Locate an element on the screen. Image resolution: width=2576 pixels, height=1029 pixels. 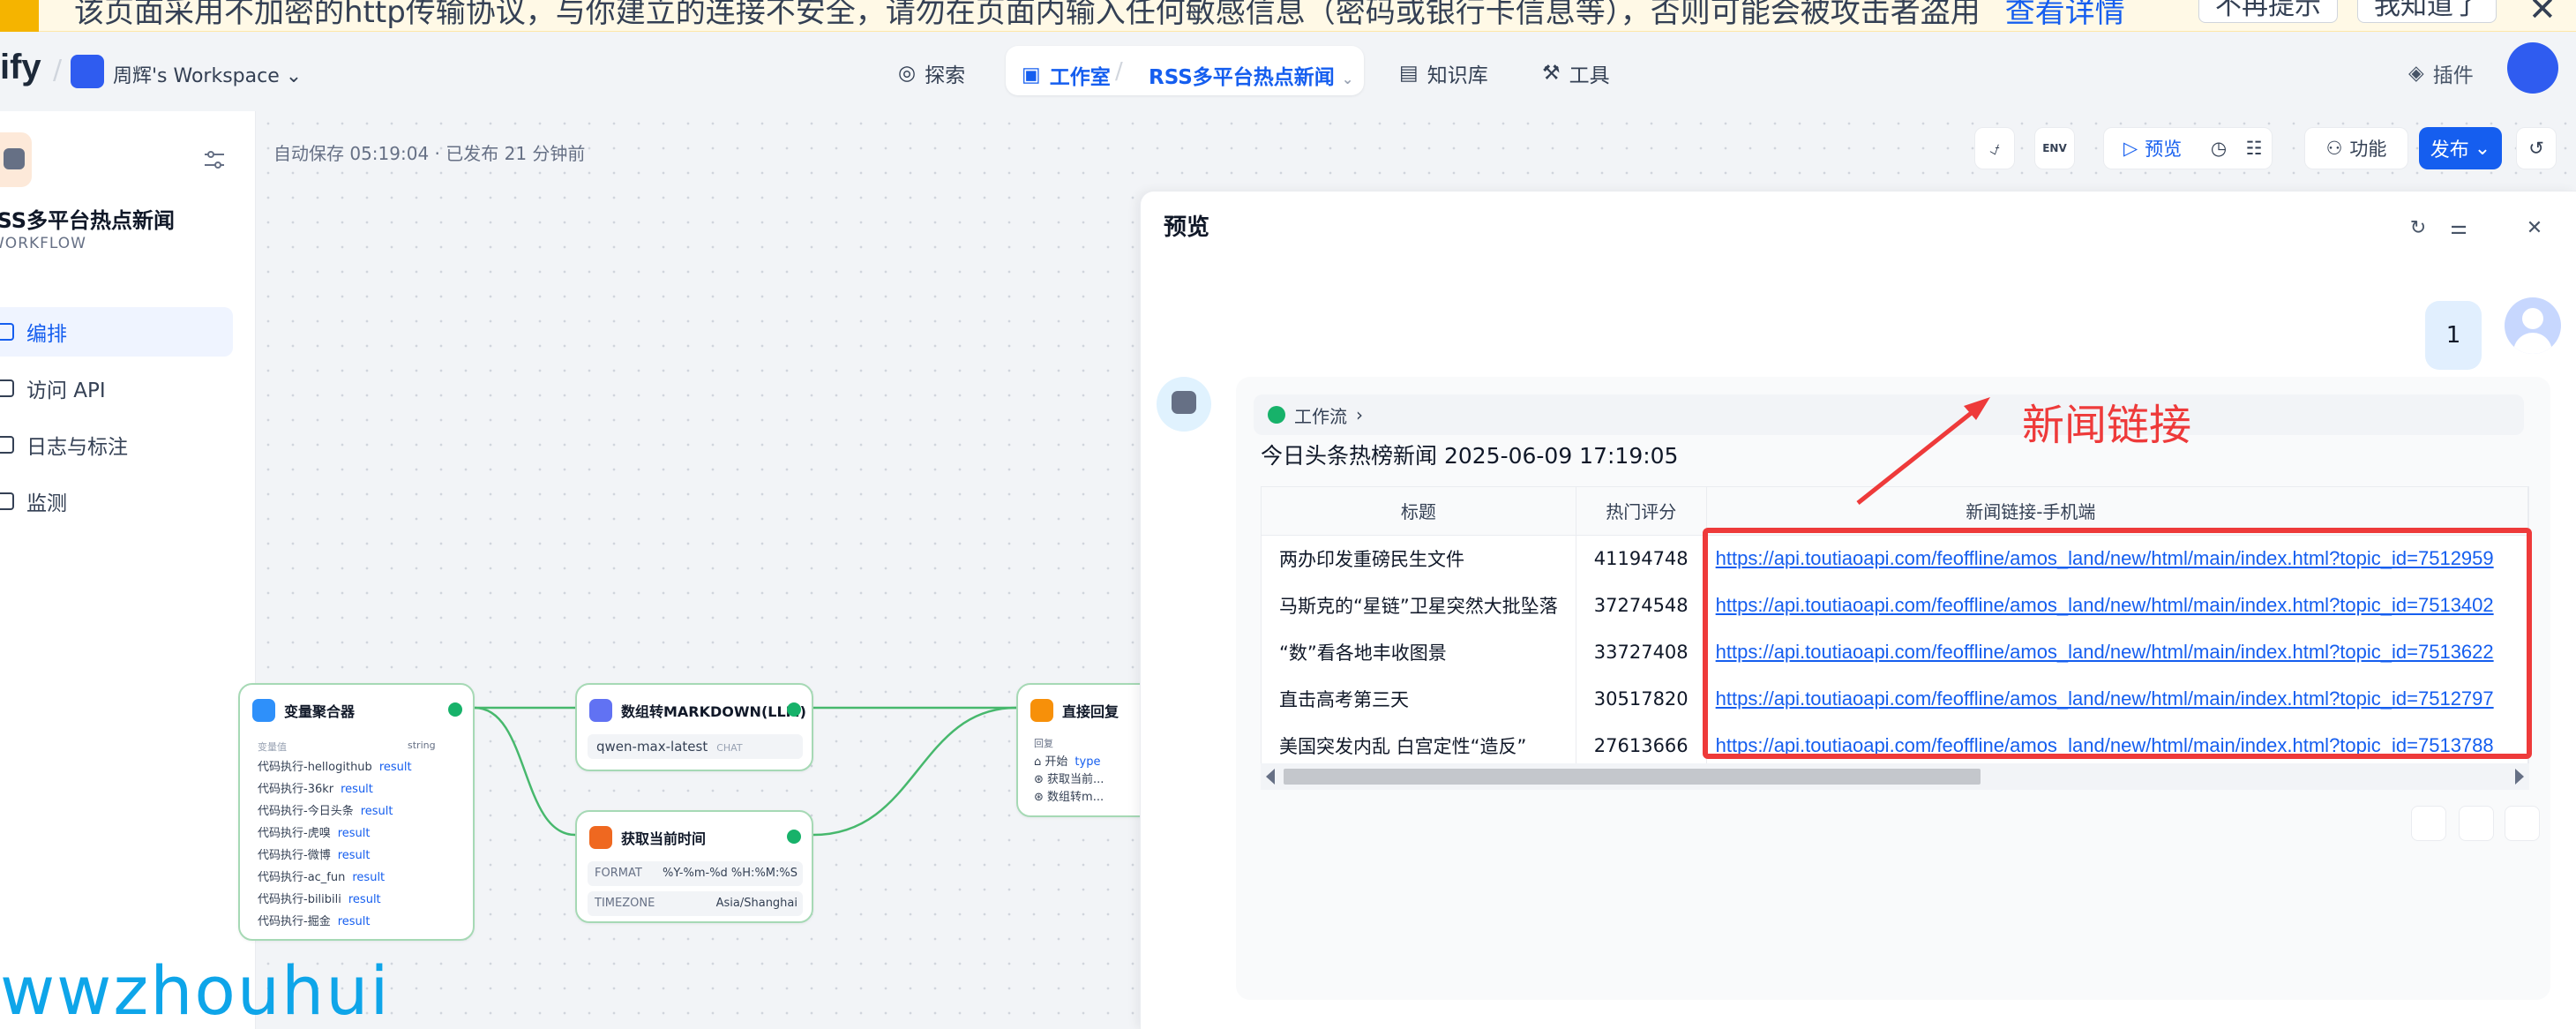
scroll-right-arrow-icon is located at coordinates (2520, 777).